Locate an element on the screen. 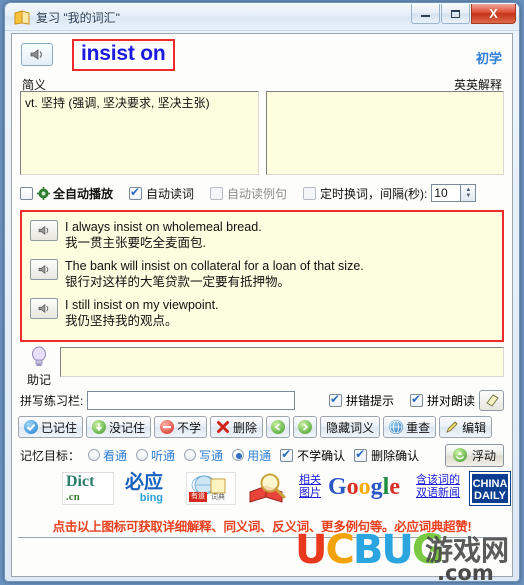  recheck-button: 重查 is located at coordinates (410, 427).